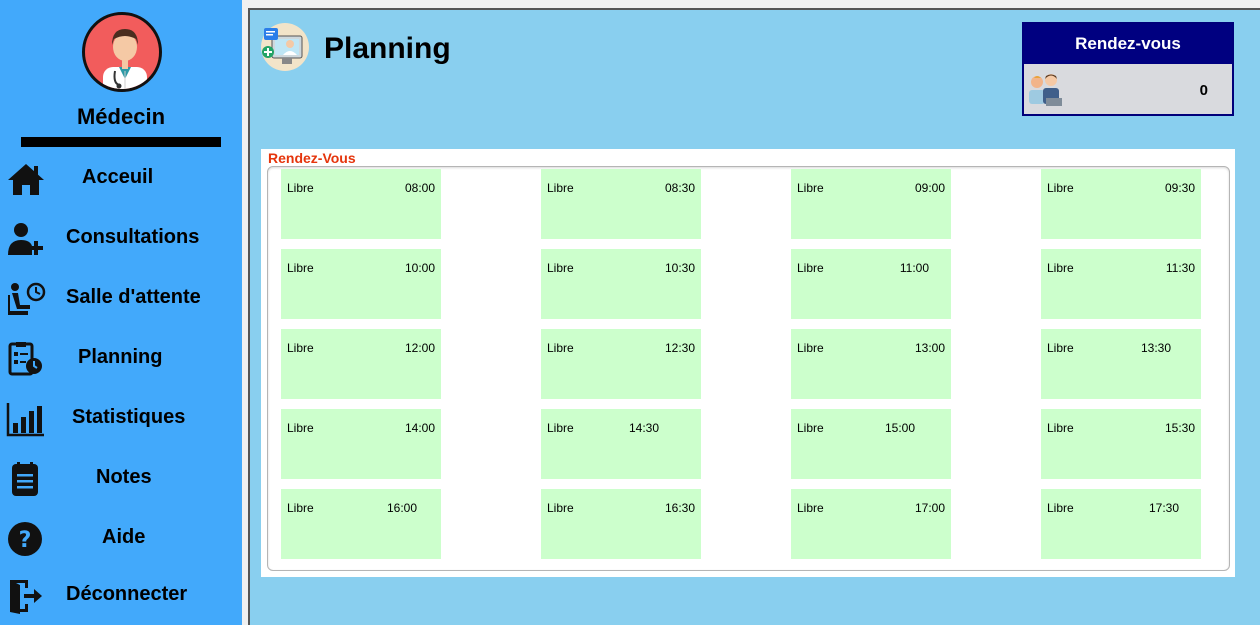  What do you see at coordinates (133, 237) in the screenshot?
I see `sidebar-item-label: Consultations` at bounding box center [133, 237].